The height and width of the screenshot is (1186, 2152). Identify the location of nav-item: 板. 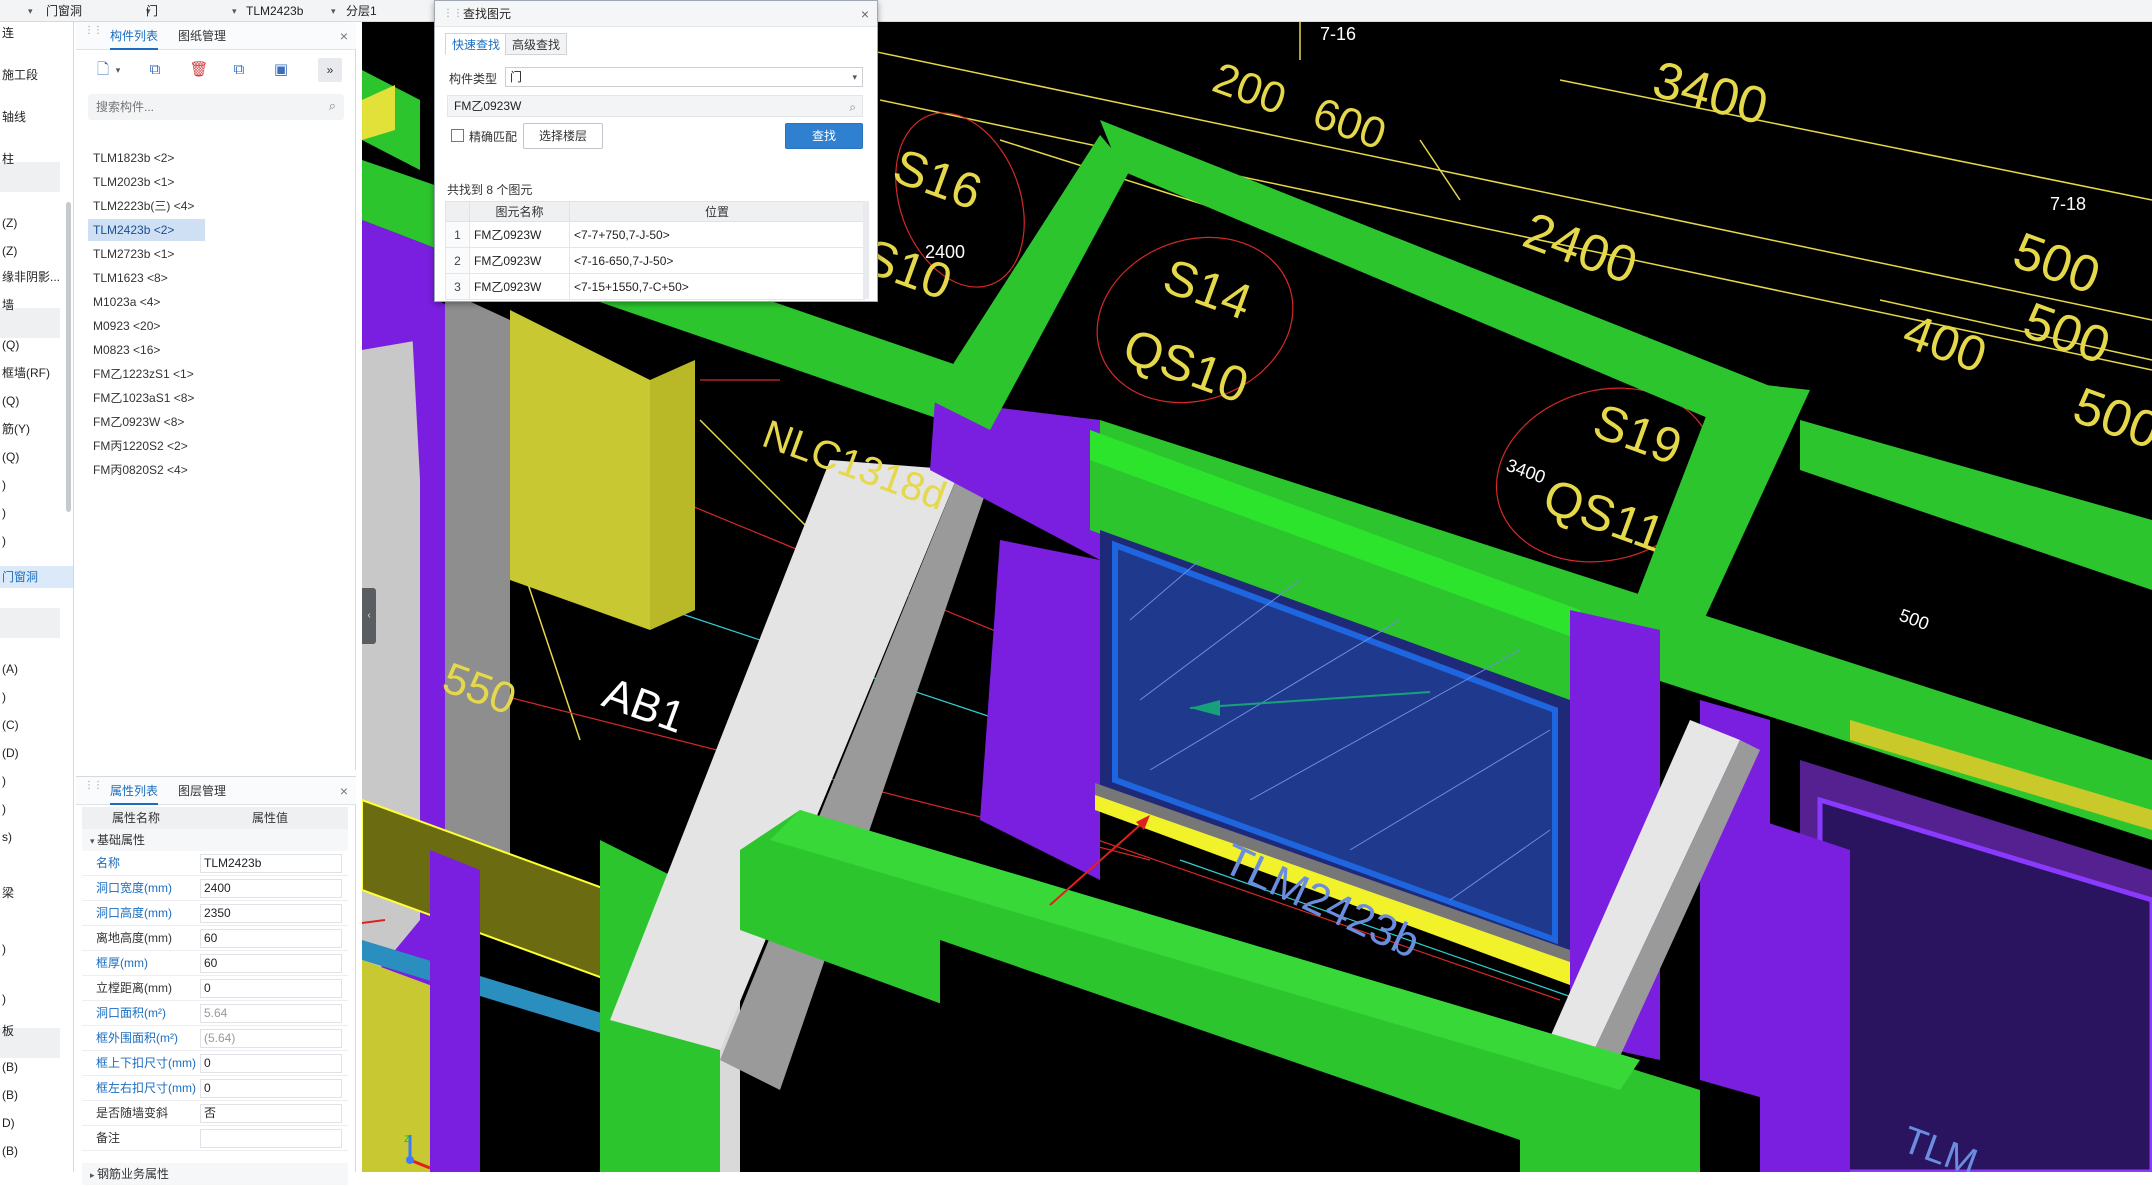
(36, 1031).